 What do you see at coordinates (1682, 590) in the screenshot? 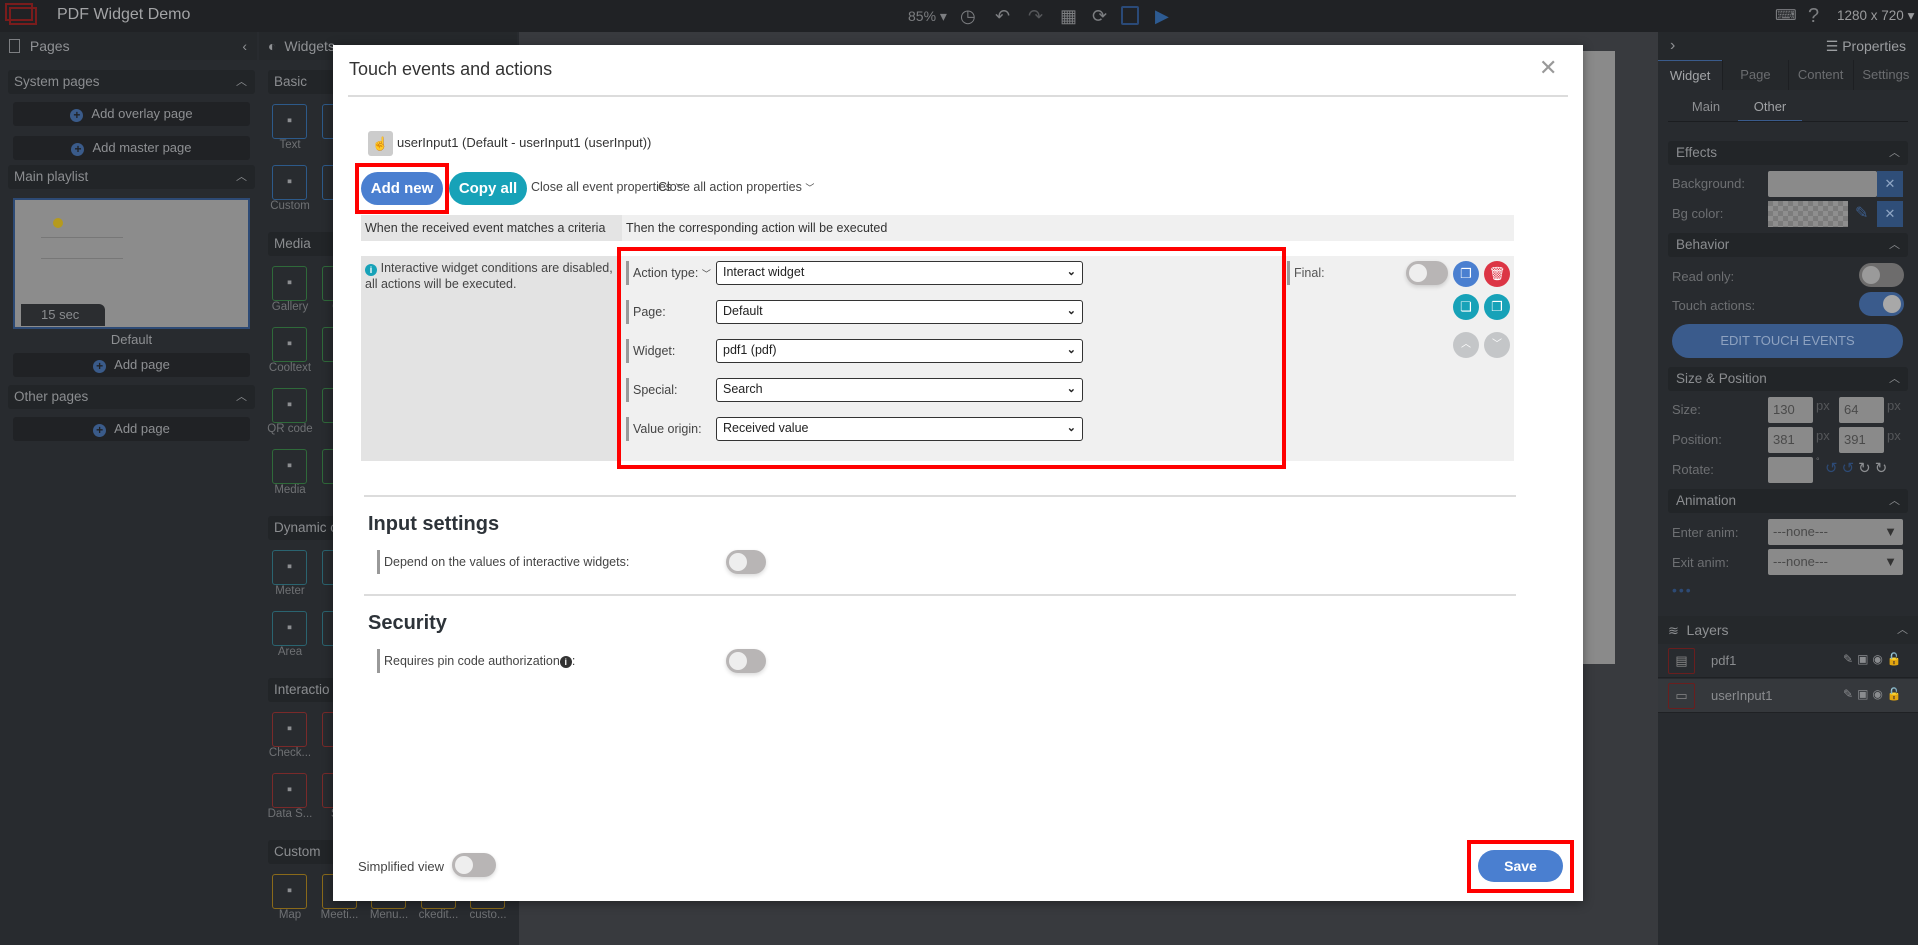
I see `more-dots-icon: •••` at bounding box center [1682, 590].